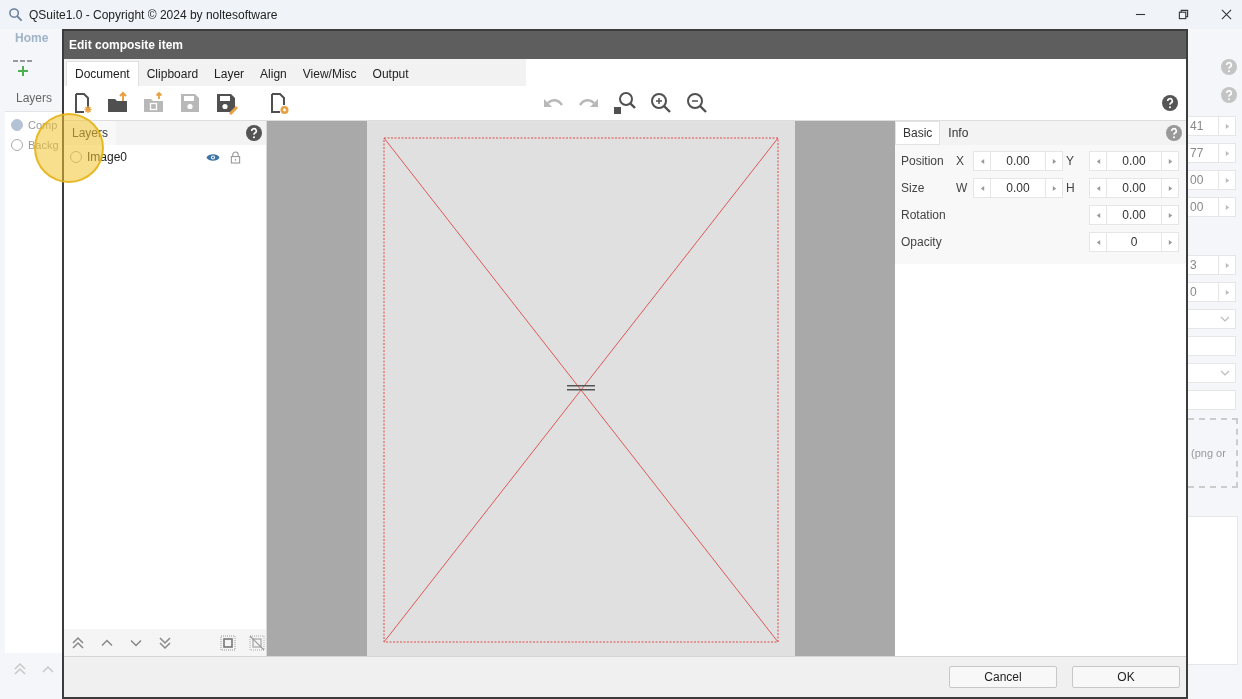 This screenshot has width=1242, height=699. Describe the element at coordinates (960, 161) in the screenshot. I see `axis-label: X` at that location.